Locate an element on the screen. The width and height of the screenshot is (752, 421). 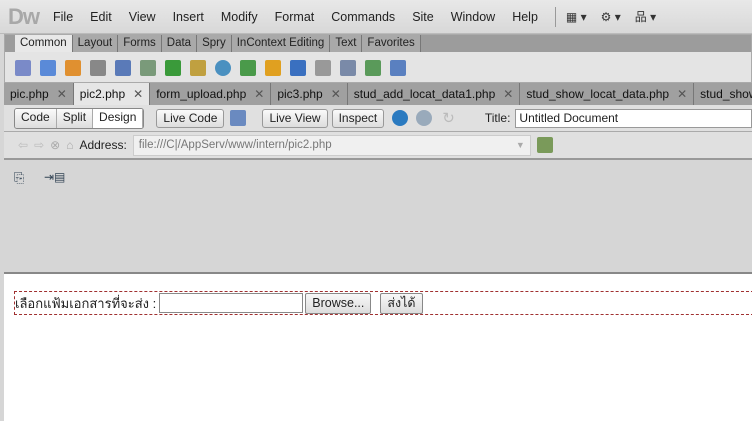
back-icon: ⇦ is located at coordinates (23, 145).